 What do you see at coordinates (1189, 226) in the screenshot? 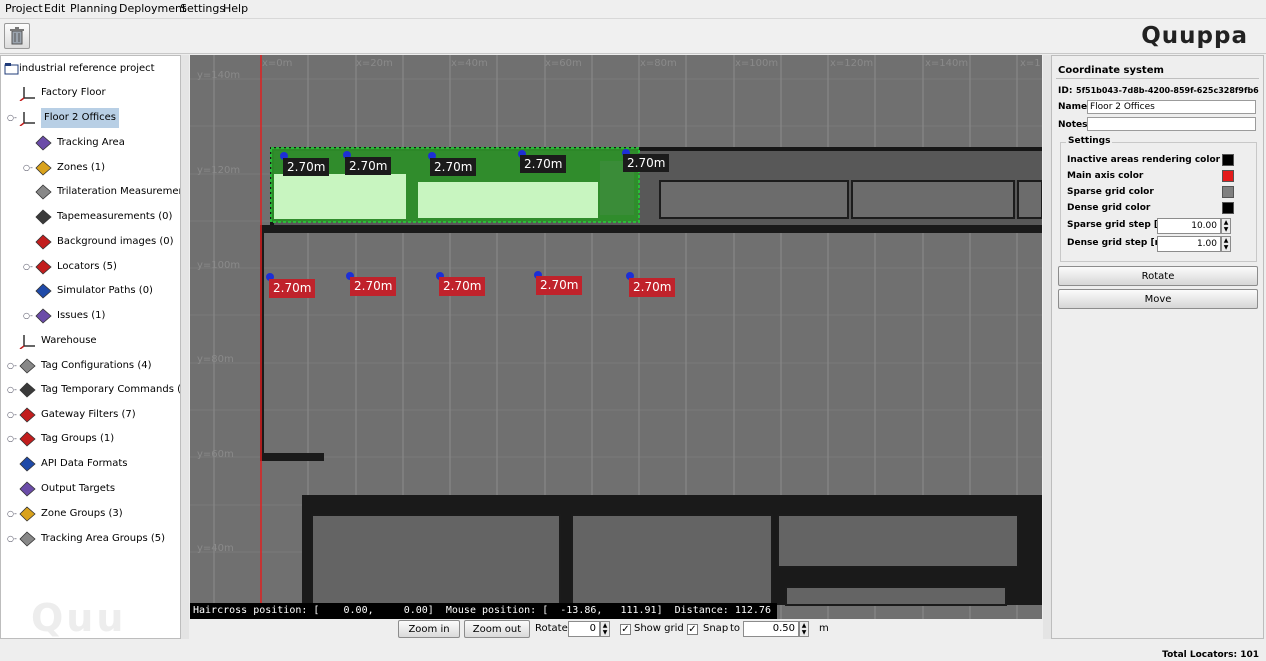
I see `sparse-grid-step-input: 10.00` at bounding box center [1189, 226].